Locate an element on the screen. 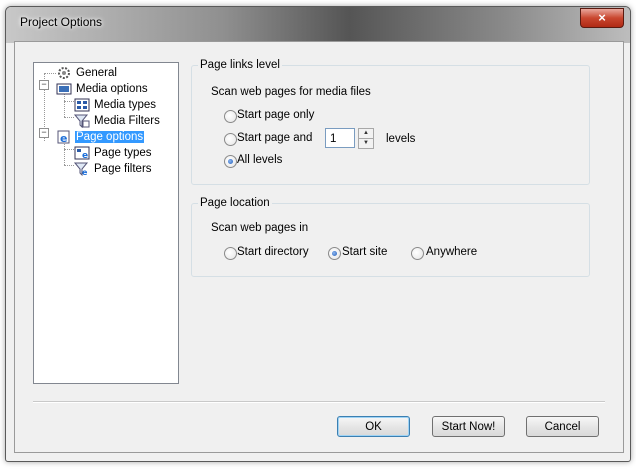  cancel-button: Cancel is located at coordinates (562, 426).